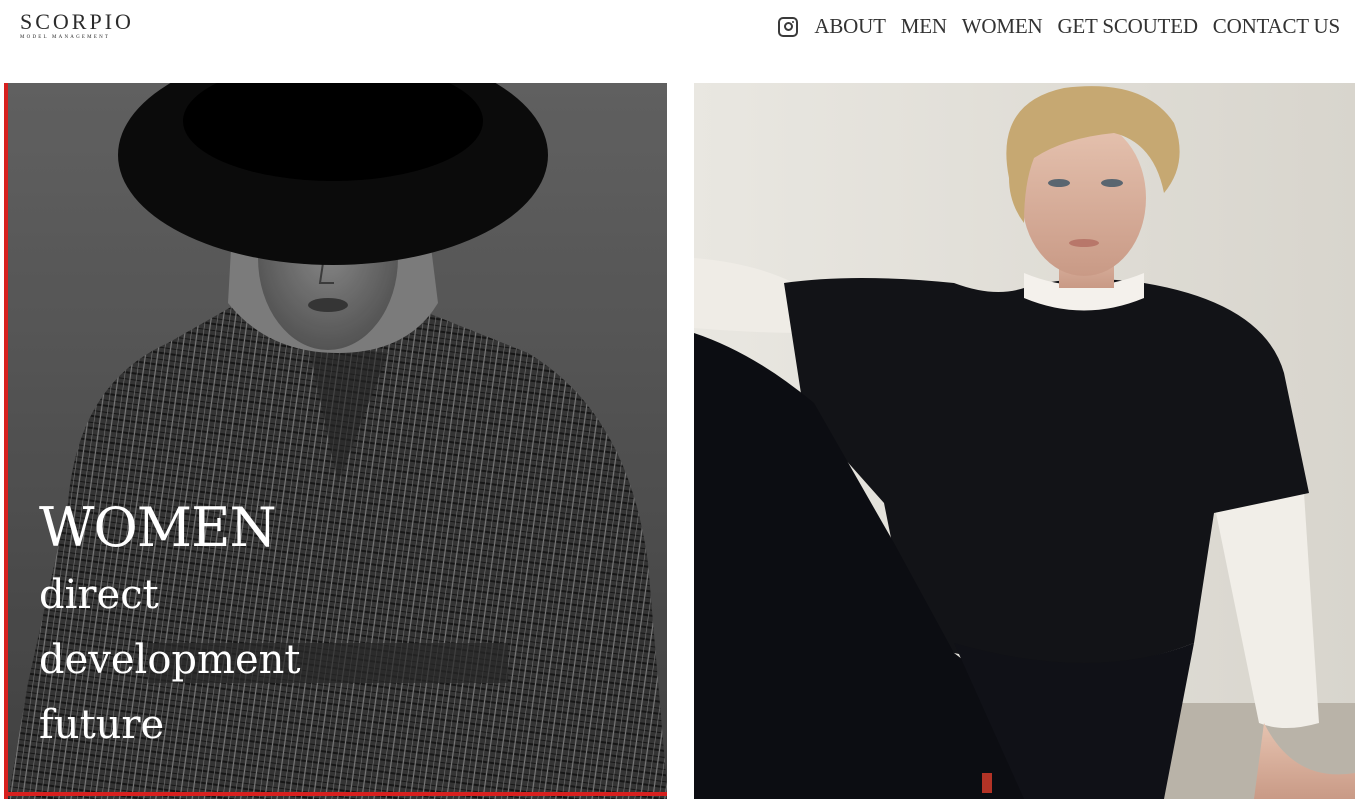  Describe the element at coordinates (924, 26) in the screenshot. I see `nav-men: MEN` at that location.